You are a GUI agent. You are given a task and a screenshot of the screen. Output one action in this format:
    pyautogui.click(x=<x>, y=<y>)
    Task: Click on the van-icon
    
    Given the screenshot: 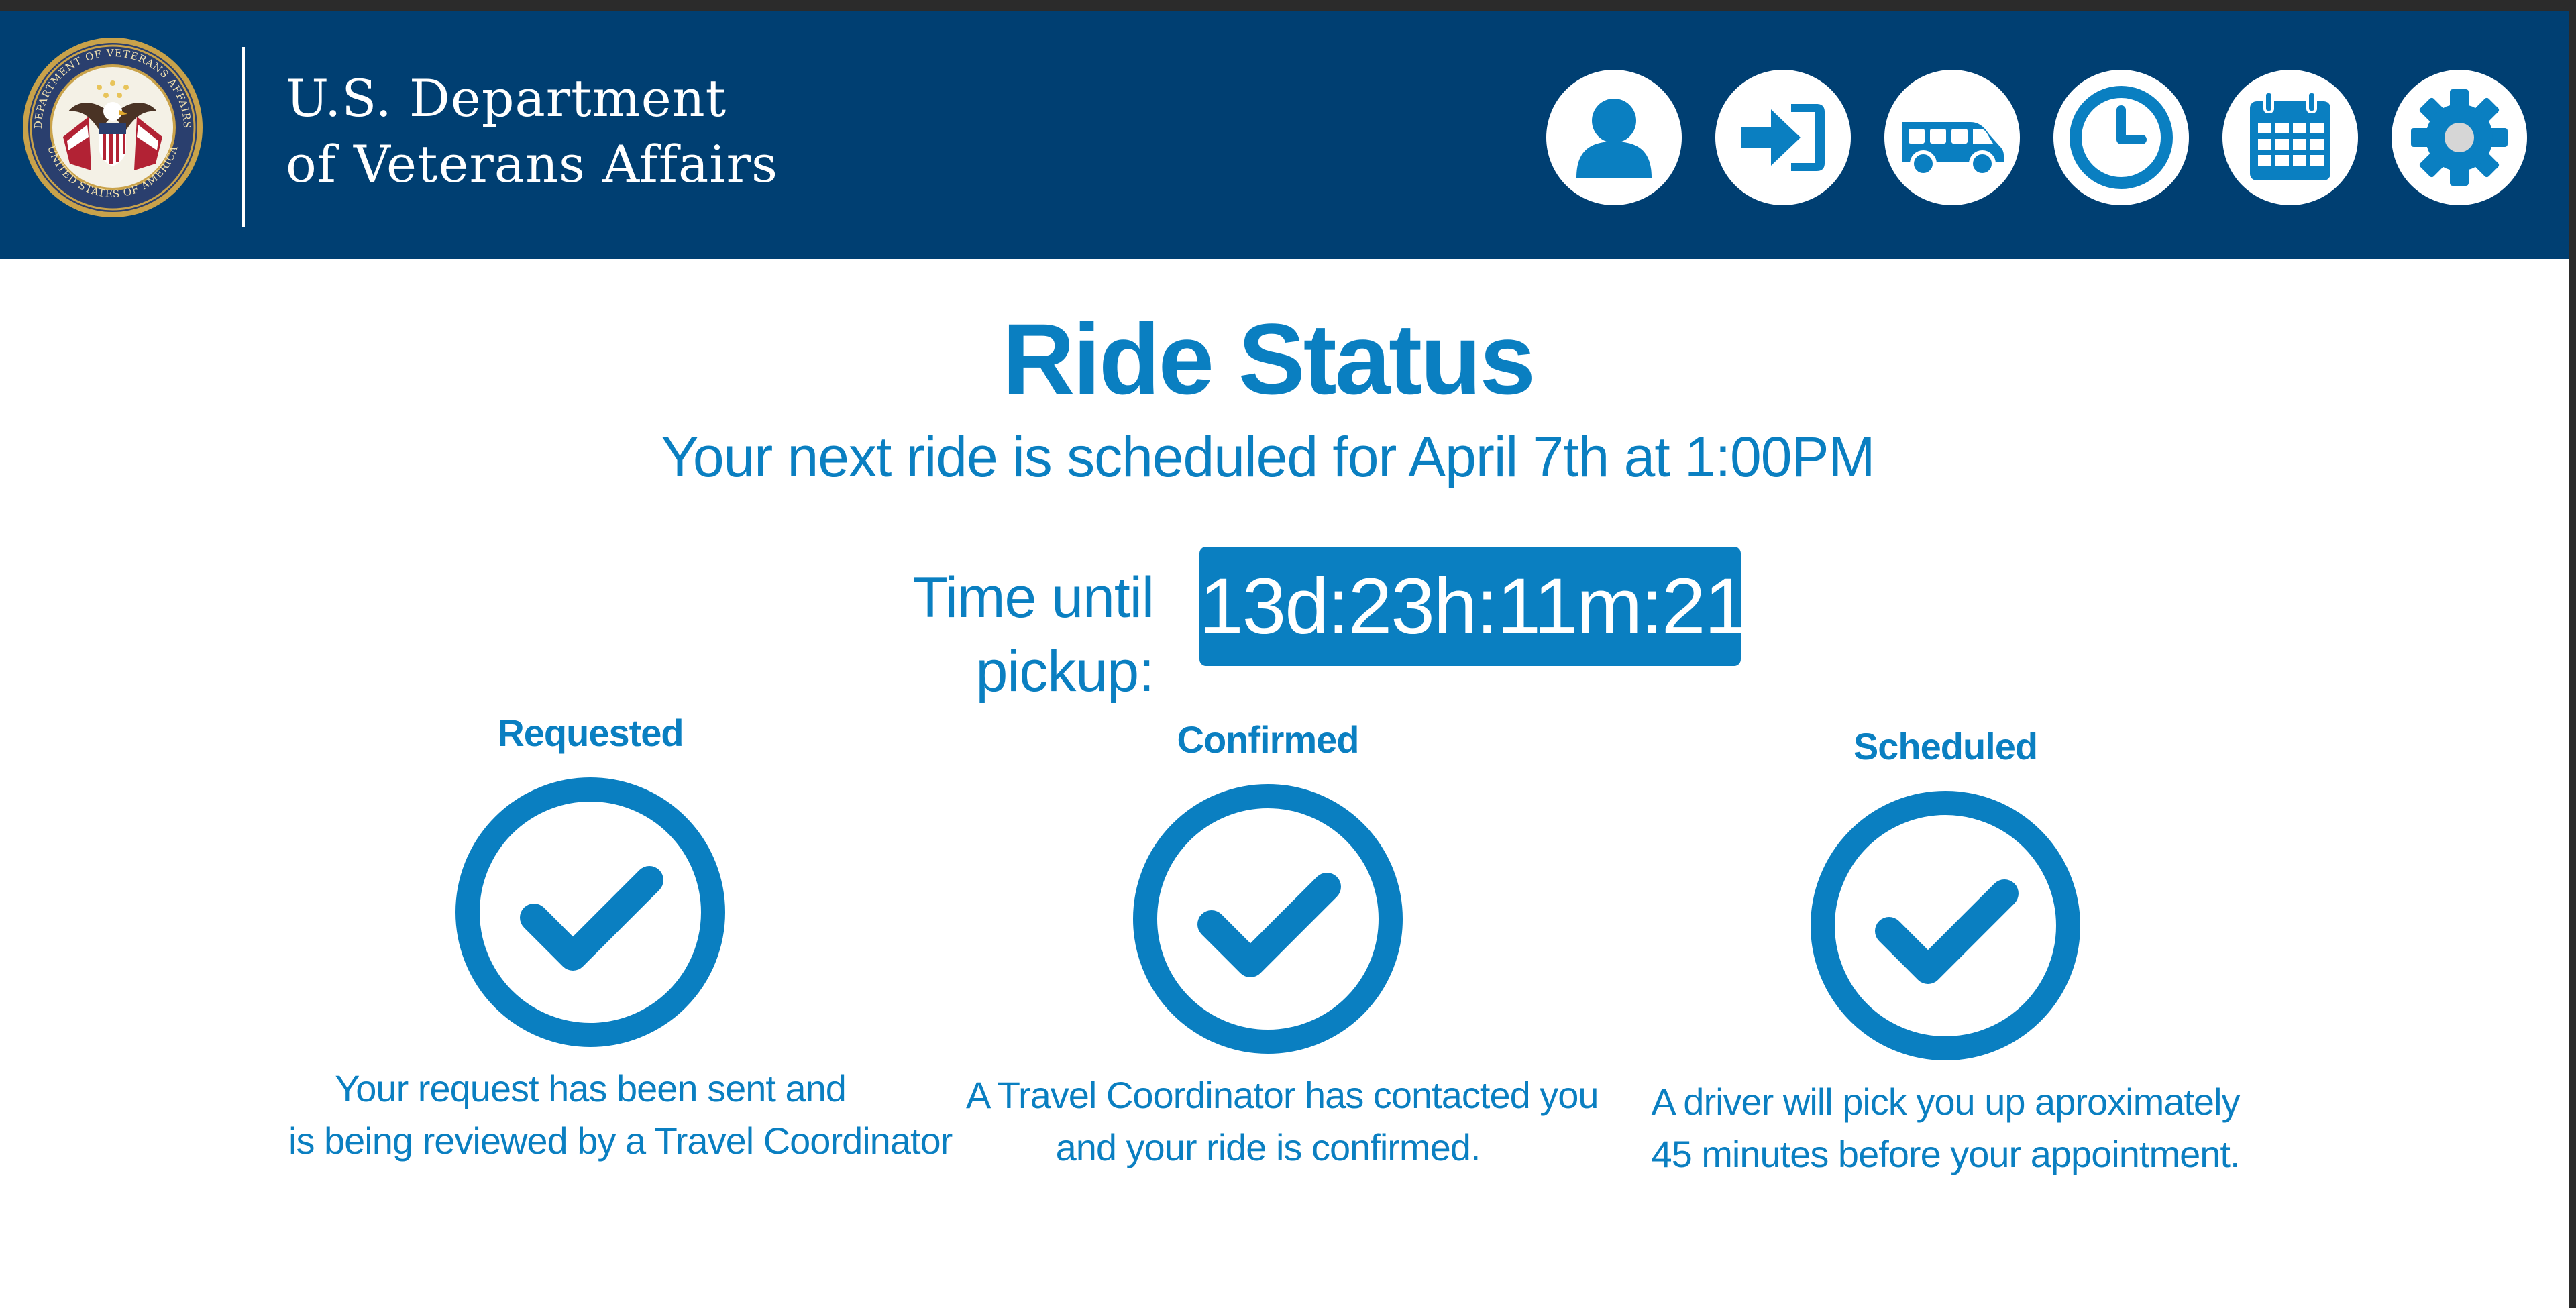 What is the action you would take?
    pyautogui.click(x=1953, y=149)
    